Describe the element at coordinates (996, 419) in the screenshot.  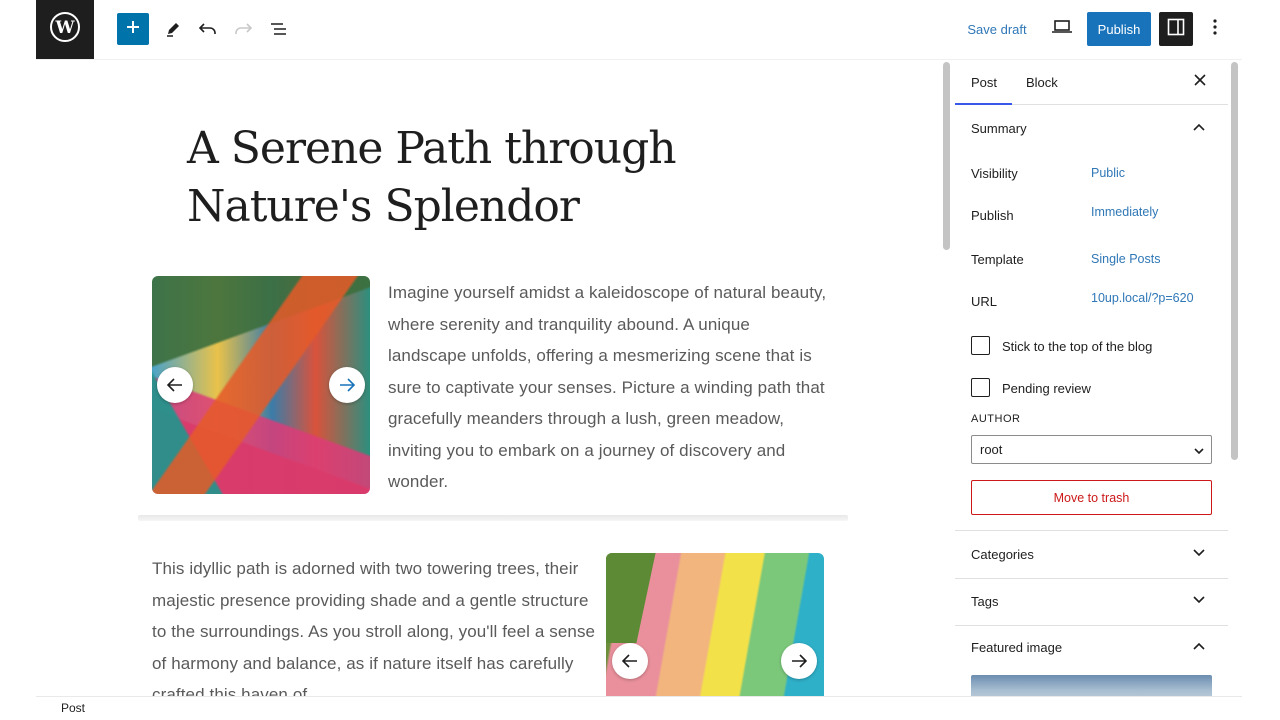
I see `author-label: AUTHOR` at that location.